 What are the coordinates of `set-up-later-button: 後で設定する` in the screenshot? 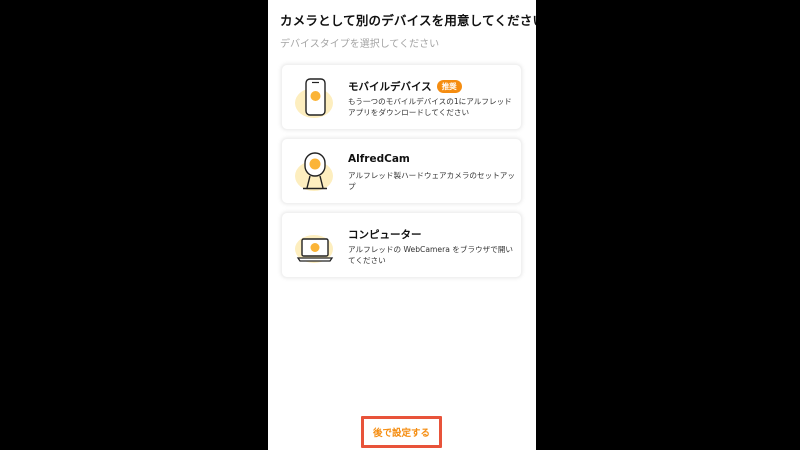 It's located at (401, 432).